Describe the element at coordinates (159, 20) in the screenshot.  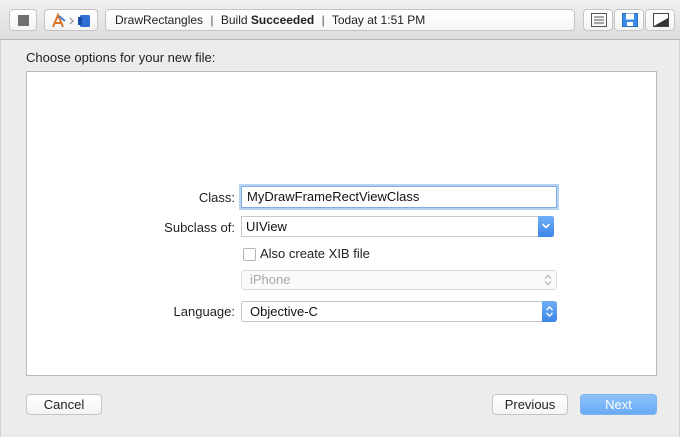
I see `project-name: DrawRectangles` at that location.